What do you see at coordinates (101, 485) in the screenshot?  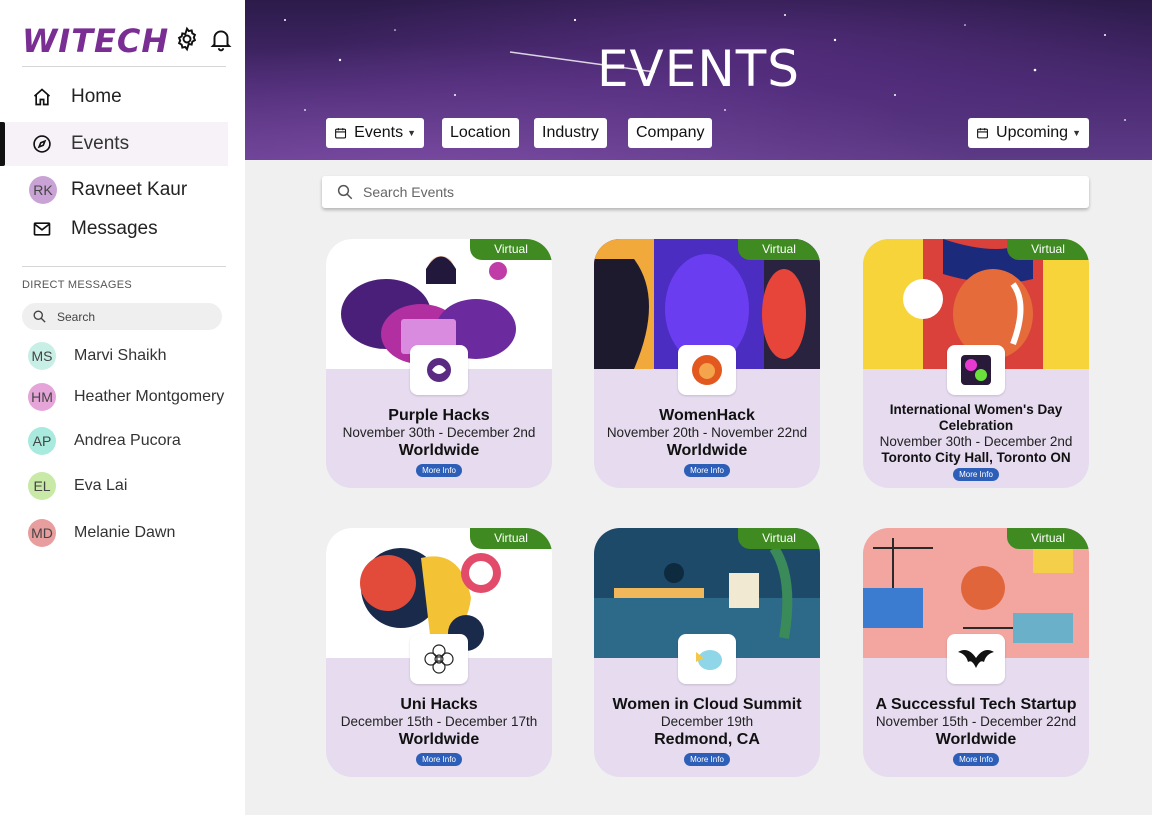 I see `dm-contact-name: Eva Lai` at bounding box center [101, 485].